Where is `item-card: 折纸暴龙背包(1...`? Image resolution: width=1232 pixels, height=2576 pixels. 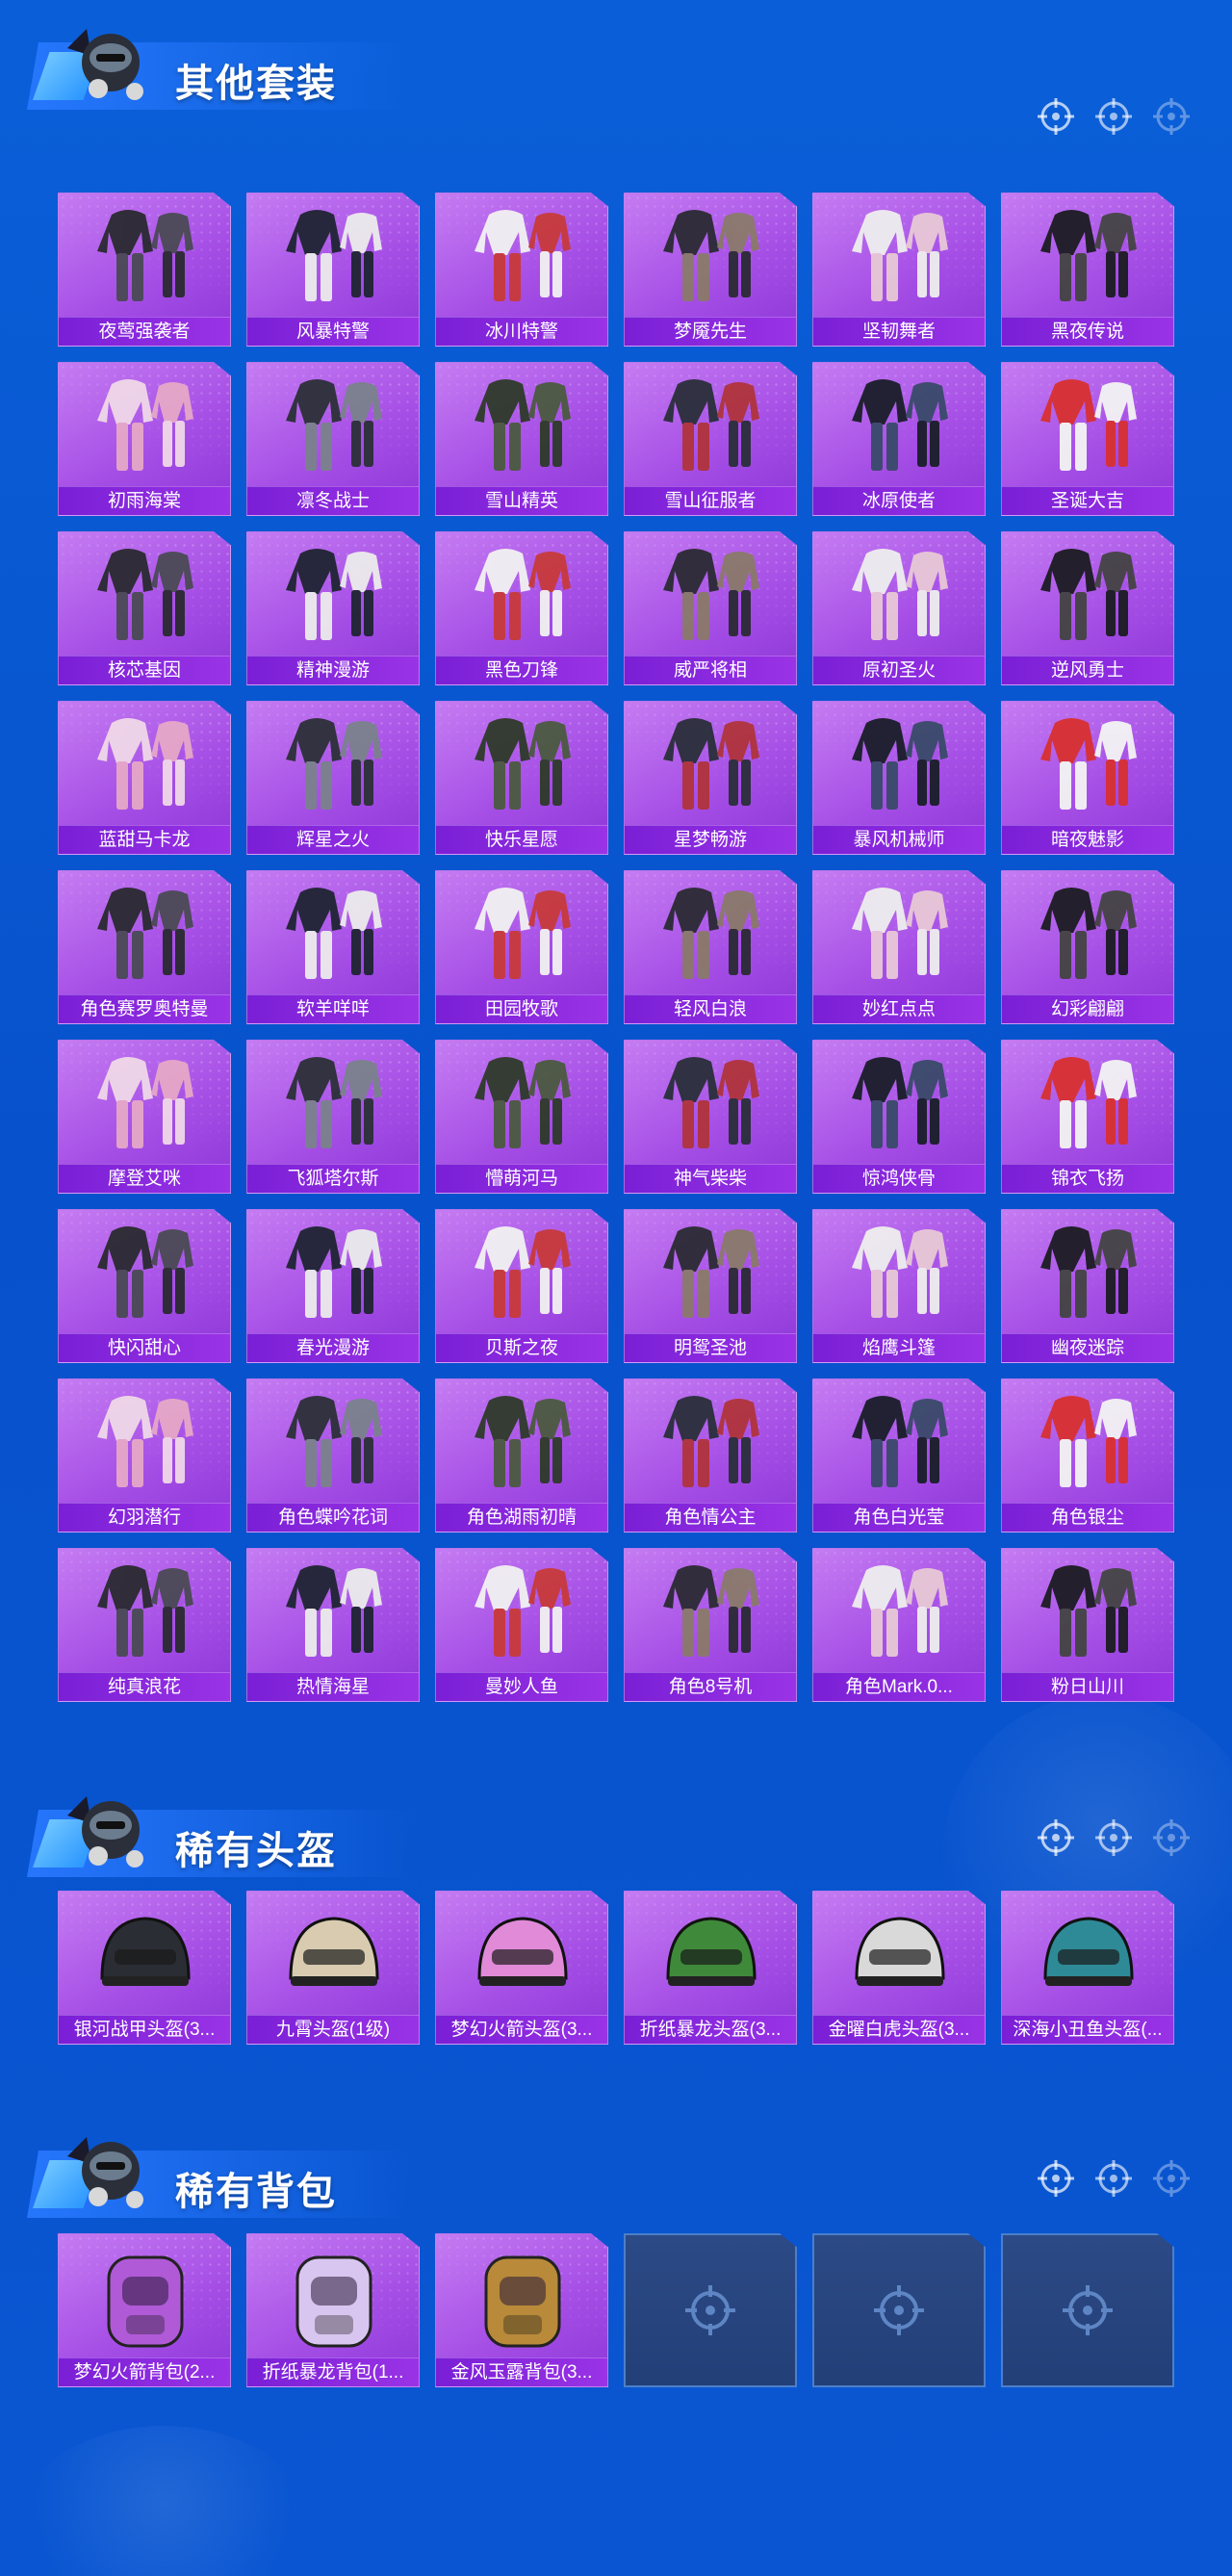
item-card: 折纸暴龙背包(1... is located at coordinates (333, 2310).